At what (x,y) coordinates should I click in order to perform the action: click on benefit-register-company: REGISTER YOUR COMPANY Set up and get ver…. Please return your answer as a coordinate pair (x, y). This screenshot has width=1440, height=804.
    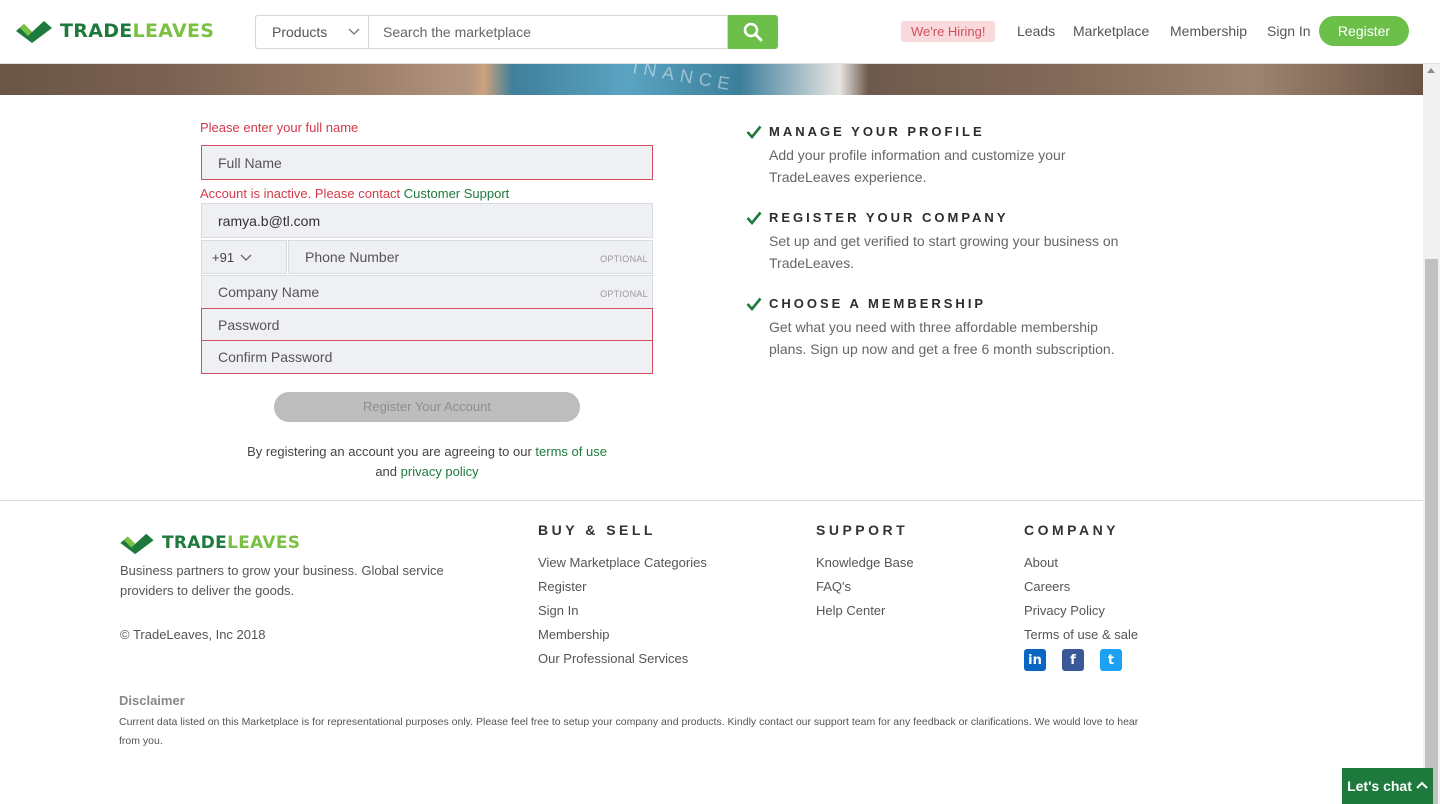
    Looking at the image, I should click on (936, 242).